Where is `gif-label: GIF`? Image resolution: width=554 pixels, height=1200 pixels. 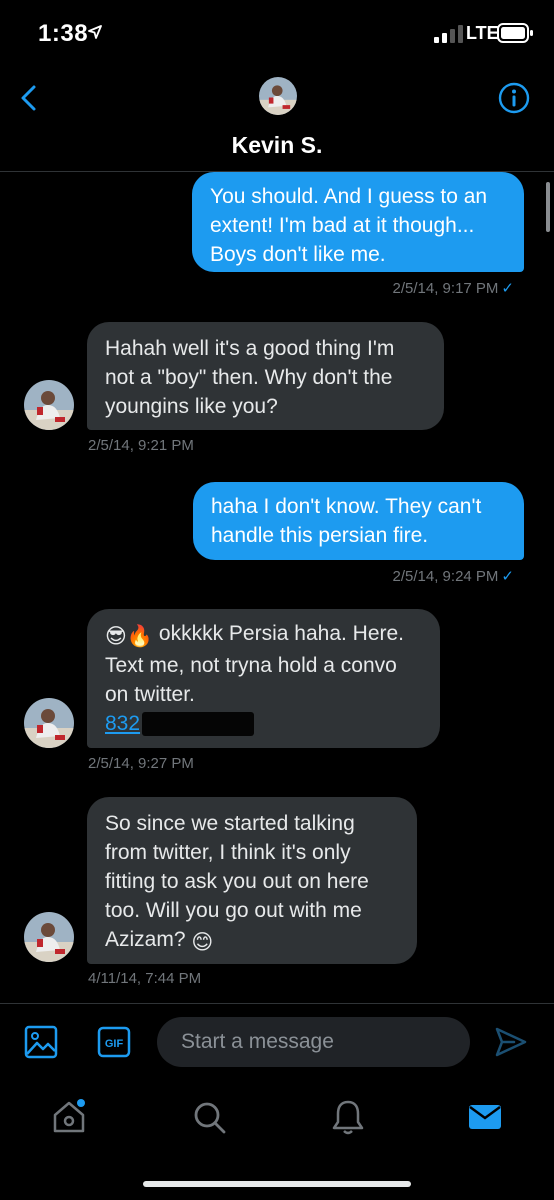 gif-label: GIF is located at coordinates (114, 1044).